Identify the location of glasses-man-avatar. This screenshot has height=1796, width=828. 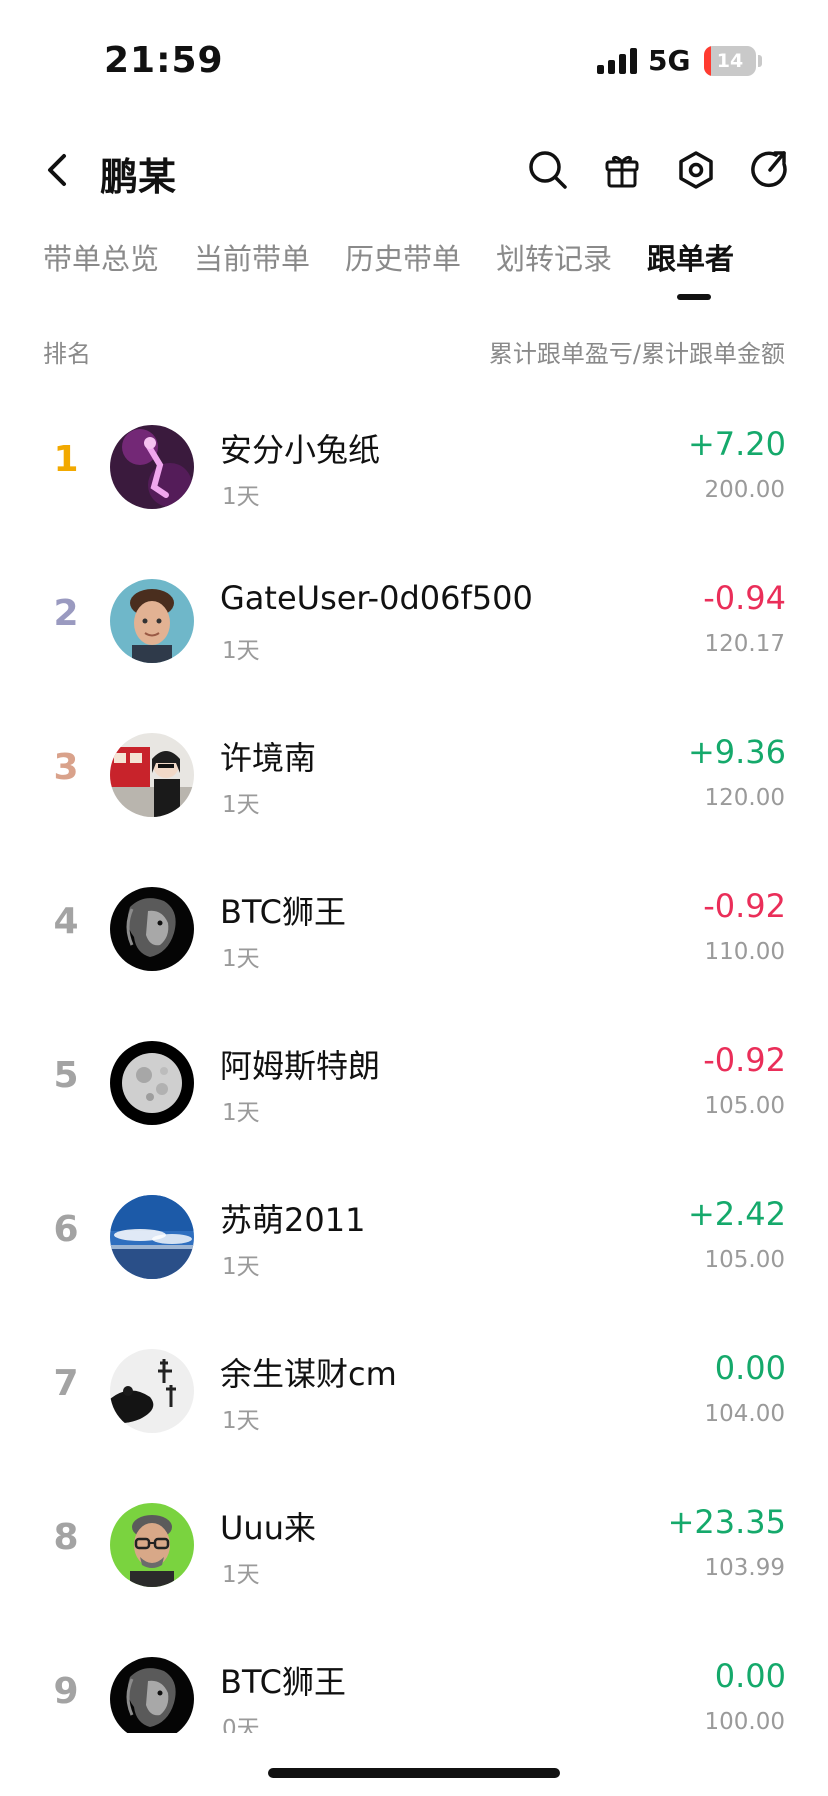
(152, 1545).